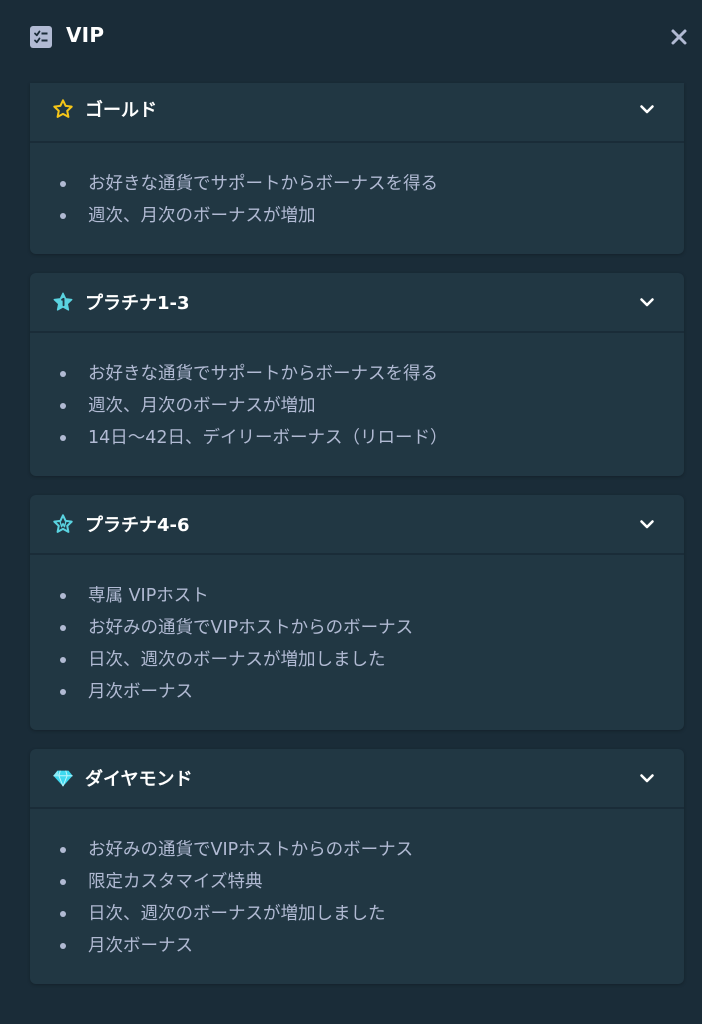  Describe the element at coordinates (357, 779) in the screenshot. I see `tier-header-diamond: ダイヤモンド` at that location.